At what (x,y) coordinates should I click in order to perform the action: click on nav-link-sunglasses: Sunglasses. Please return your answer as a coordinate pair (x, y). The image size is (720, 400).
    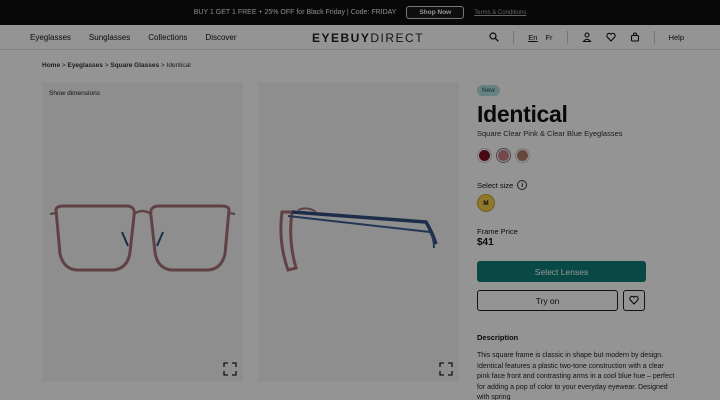
    Looking at the image, I should click on (109, 37).